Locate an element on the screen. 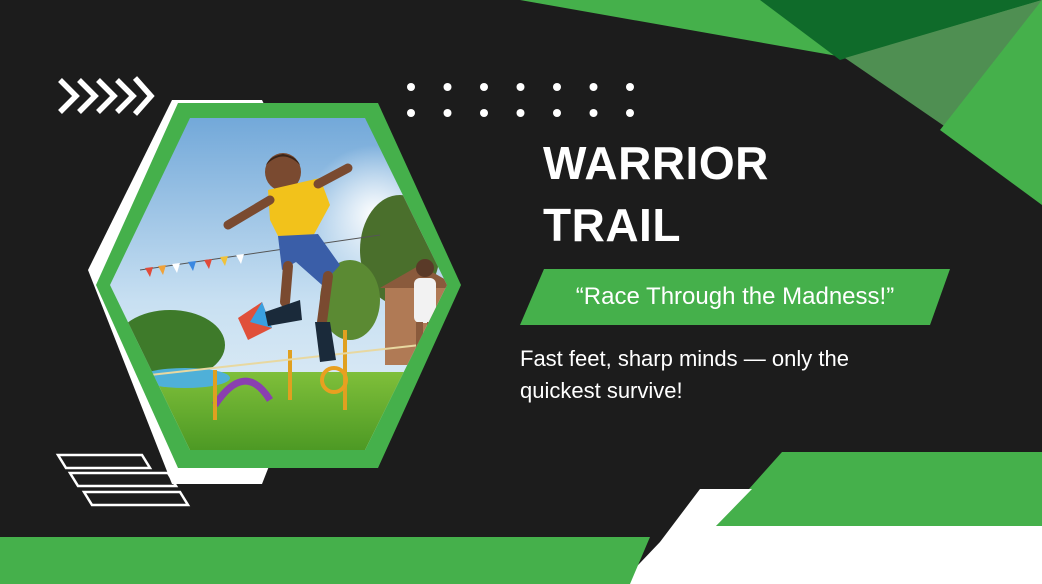 The width and height of the screenshot is (1042, 584). slogan-text: “Race Through the Madness!” is located at coordinates (735, 296).